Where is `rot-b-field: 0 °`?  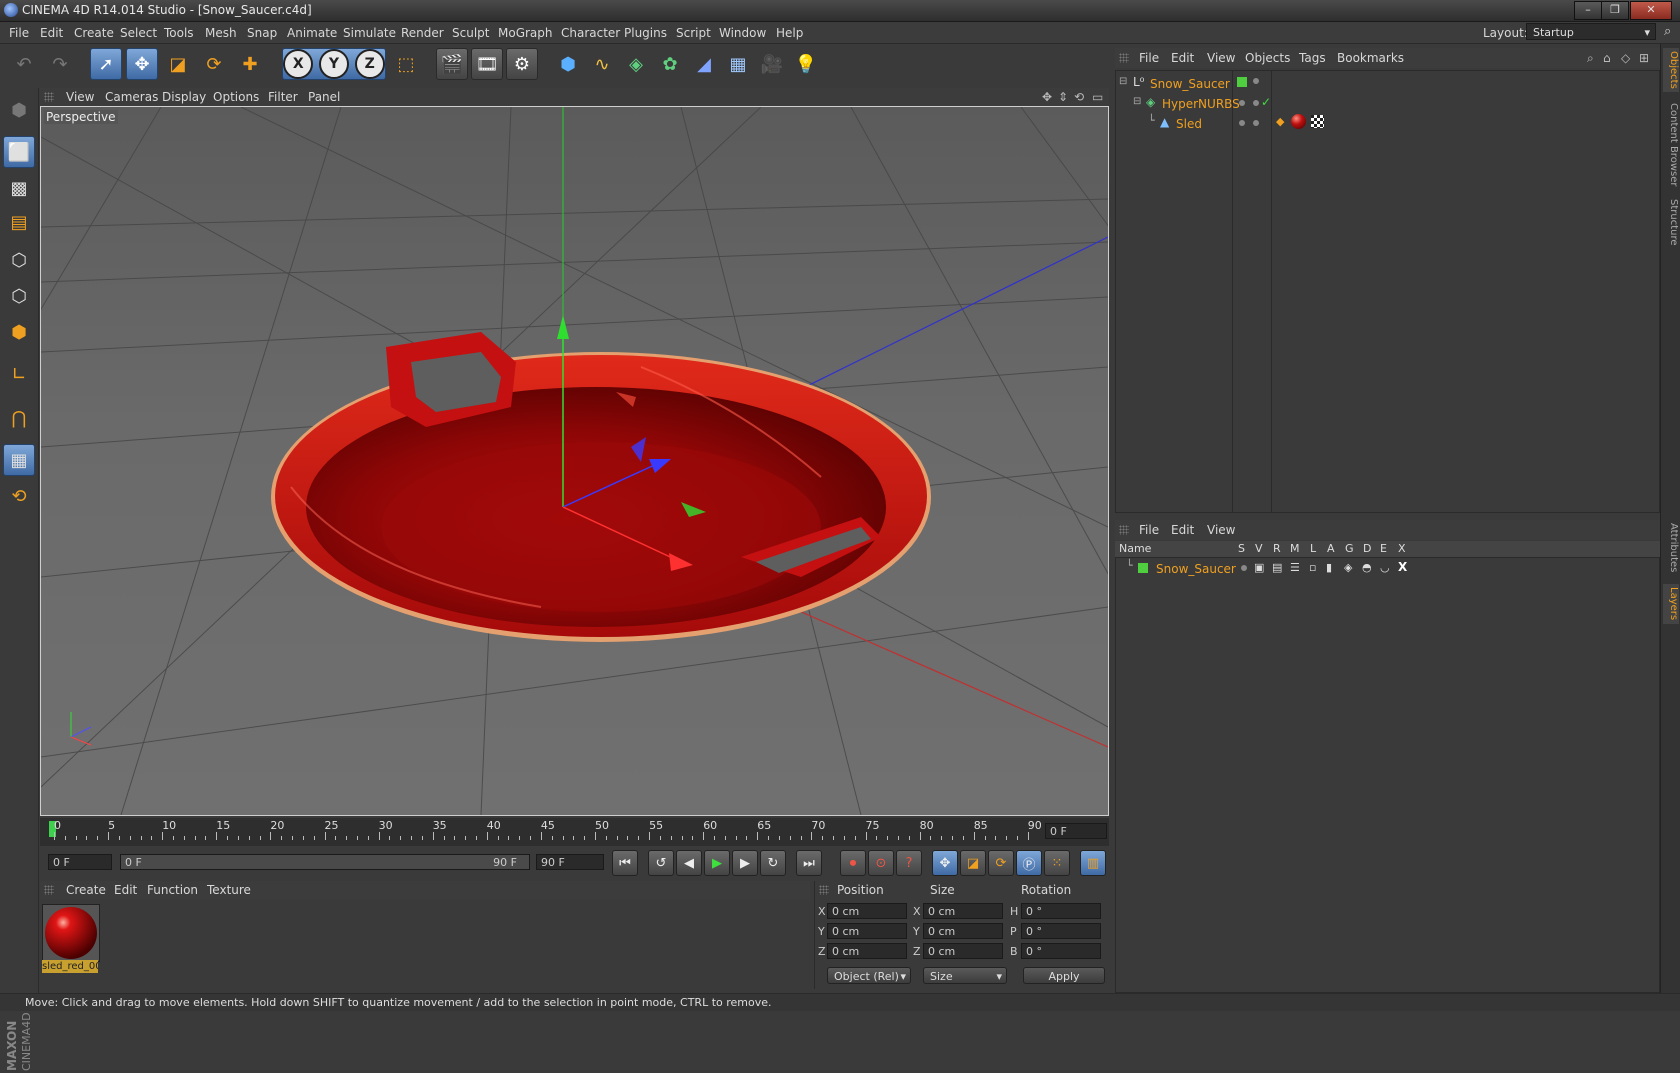
rot-b-field: 0 ° is located at coordinates (1061, 951).